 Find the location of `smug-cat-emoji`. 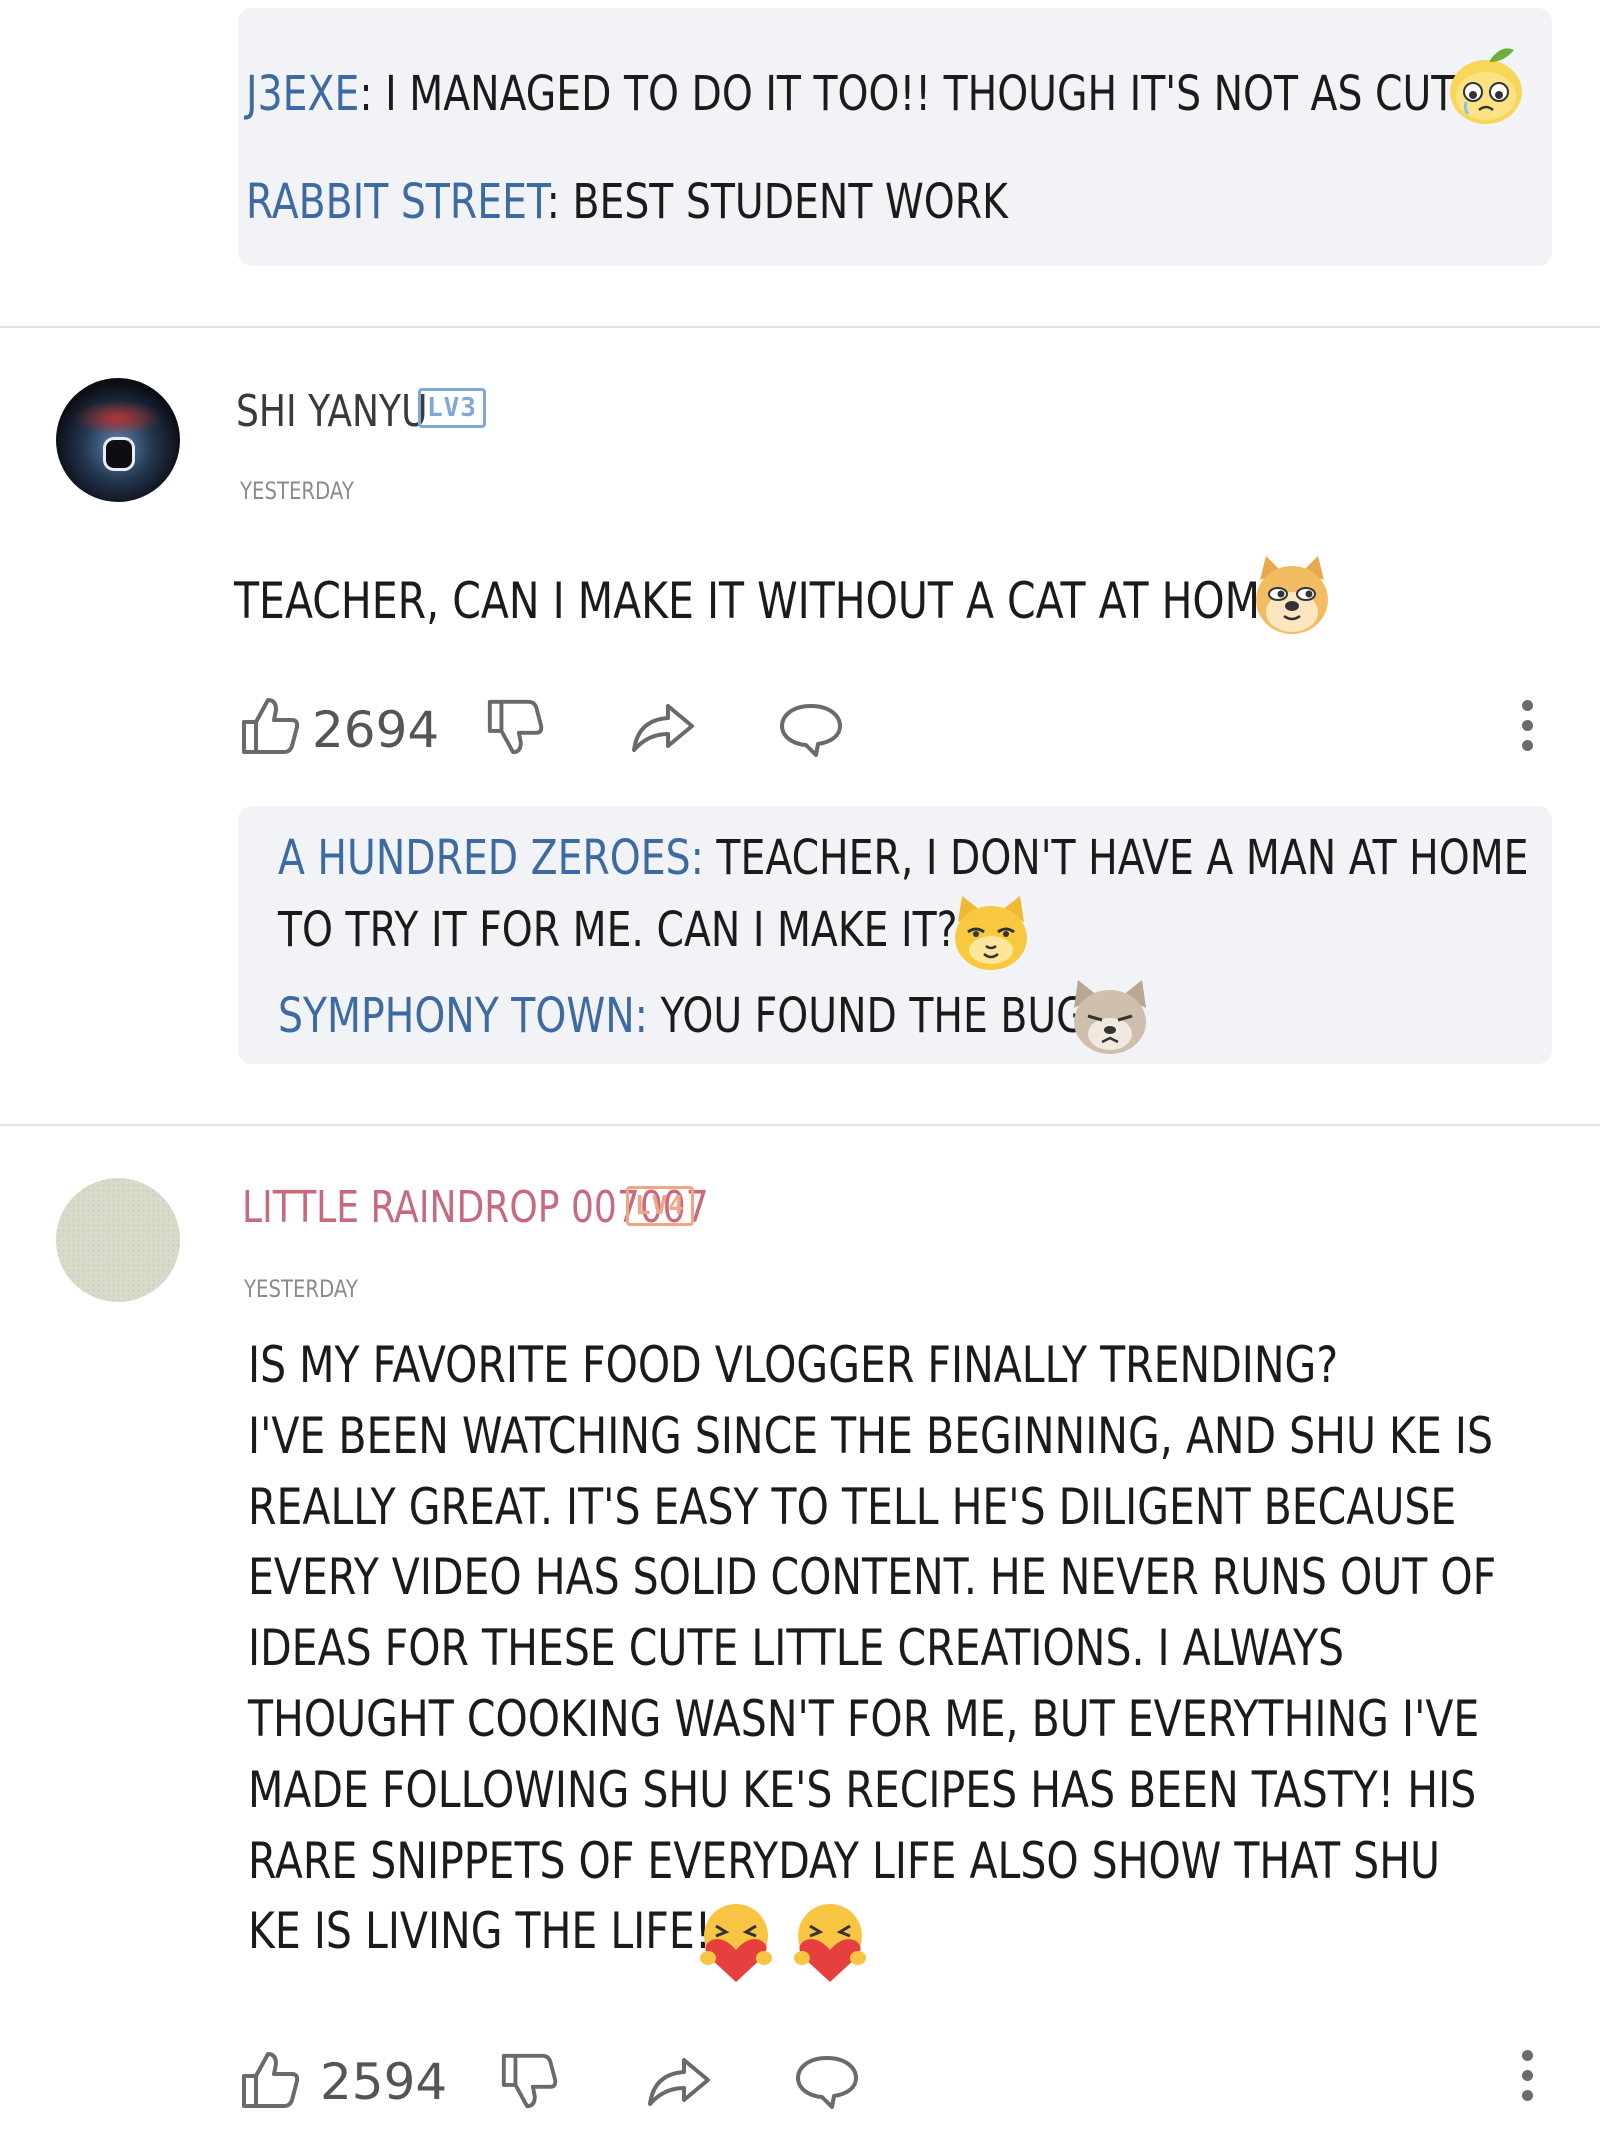

smug-cat-emoji is located at coordinates (991, 933).